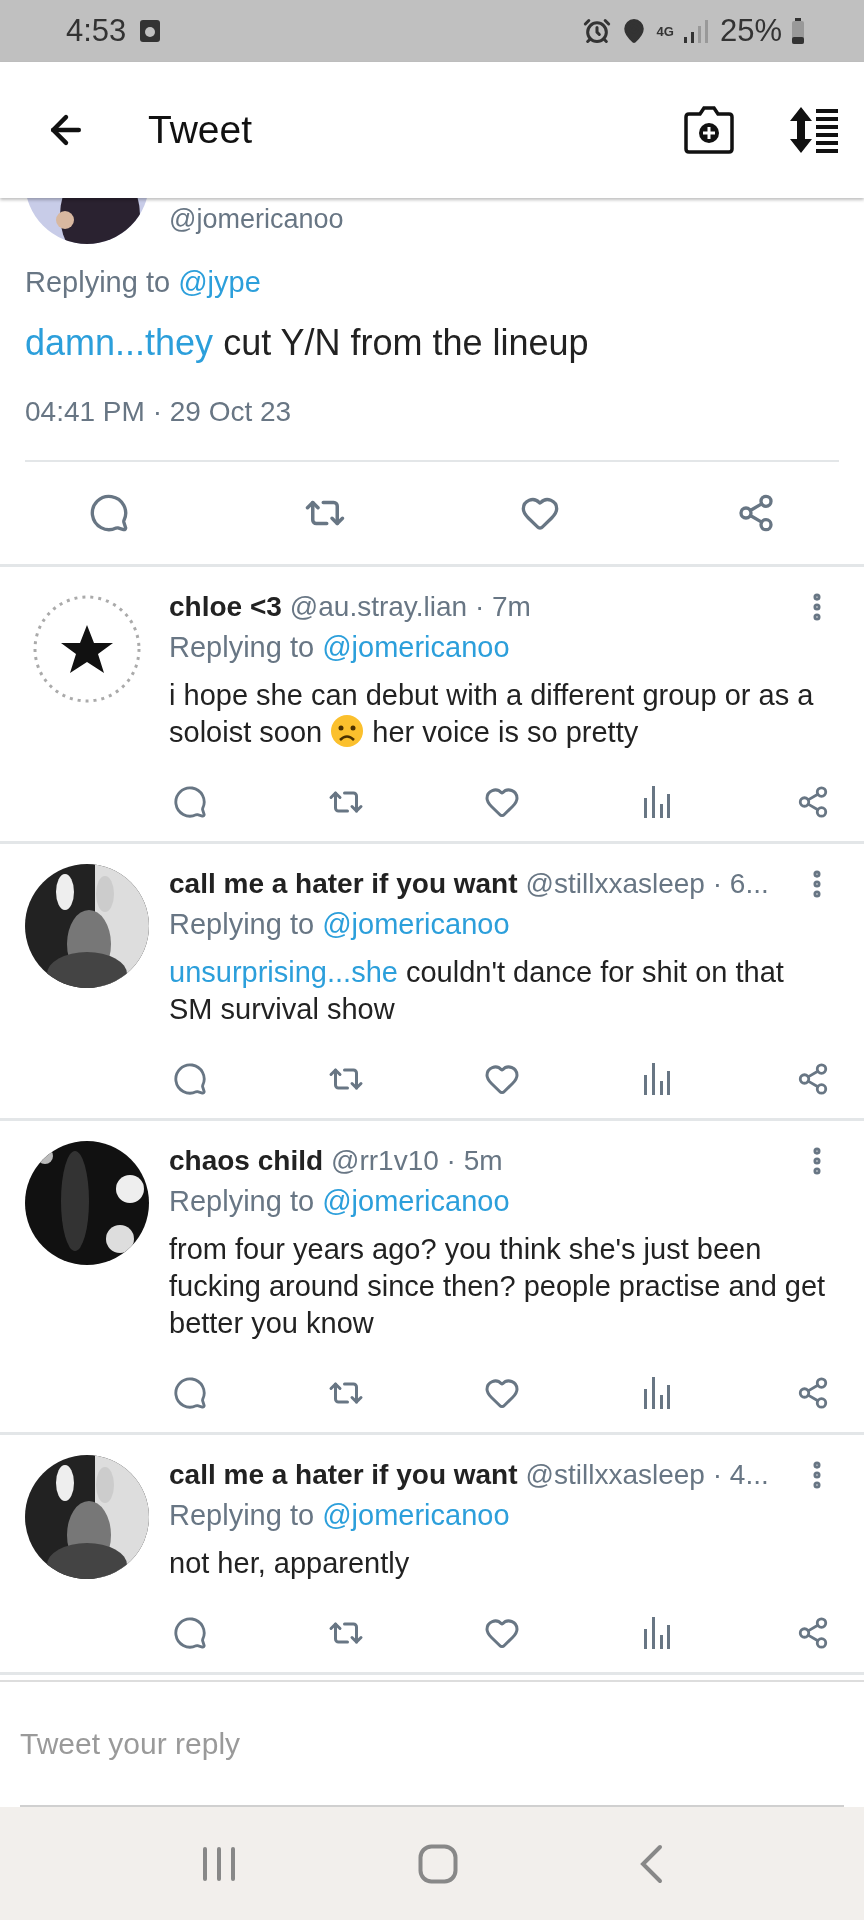  What do you see at coordinates (159, 412) in the screenshot?
I see `tweet-timestamp: 04:41 PM · 29 Oct 23` at bounding box center [159, 412].